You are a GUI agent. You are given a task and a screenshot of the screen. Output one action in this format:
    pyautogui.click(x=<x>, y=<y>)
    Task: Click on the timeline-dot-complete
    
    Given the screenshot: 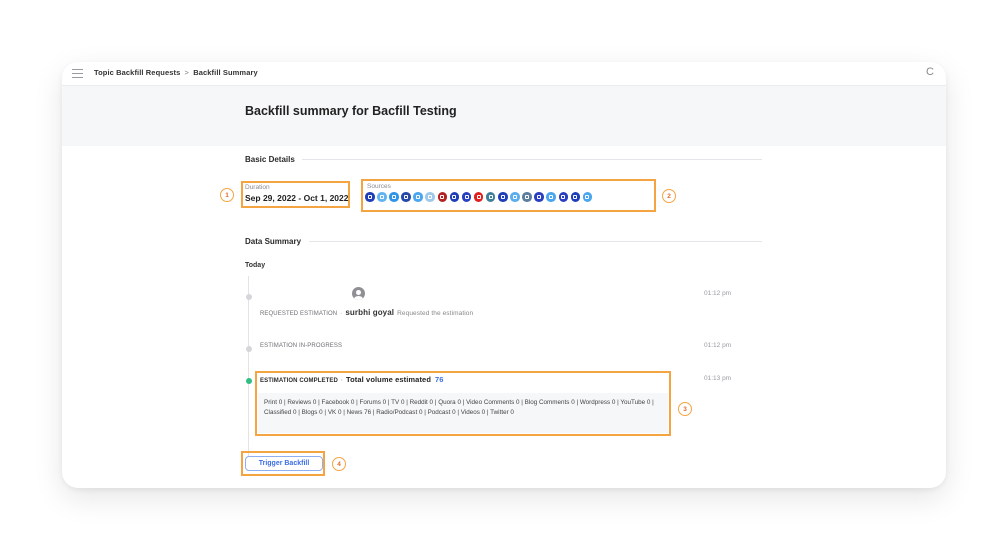 What is the action you would take?
    pyautogui.click(x=248, y=381)
    